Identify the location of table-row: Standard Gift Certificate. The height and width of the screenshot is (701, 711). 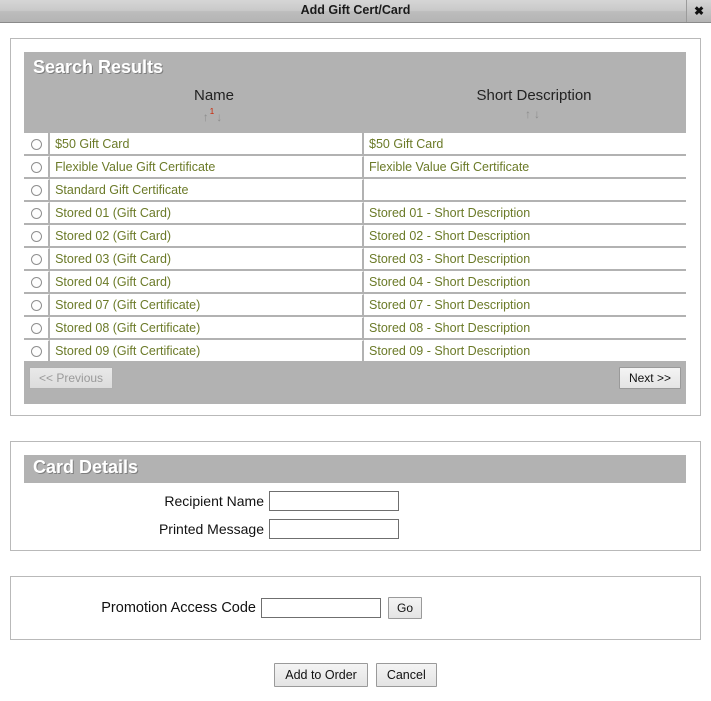
(355, 190).